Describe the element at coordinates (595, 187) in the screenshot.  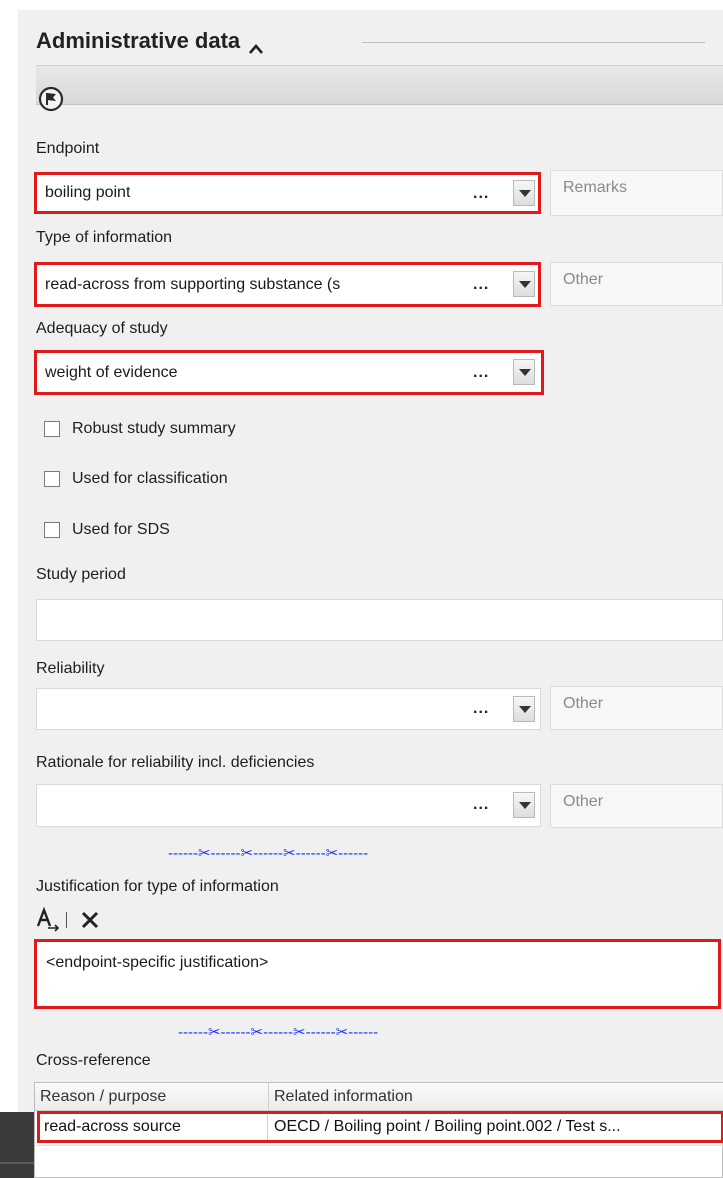
I see `endpoint-remarks-placeholder: Remarks` at that location.